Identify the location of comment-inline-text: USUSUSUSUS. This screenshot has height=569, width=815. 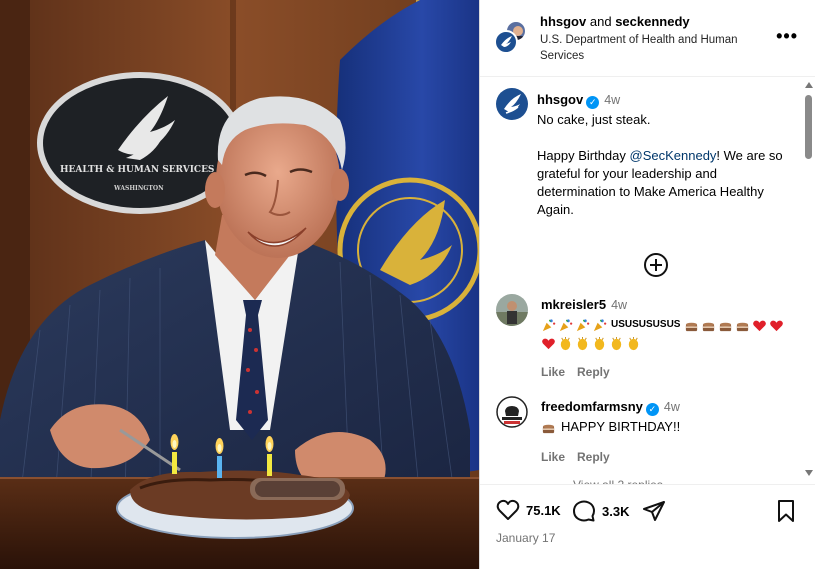
(646, 324).